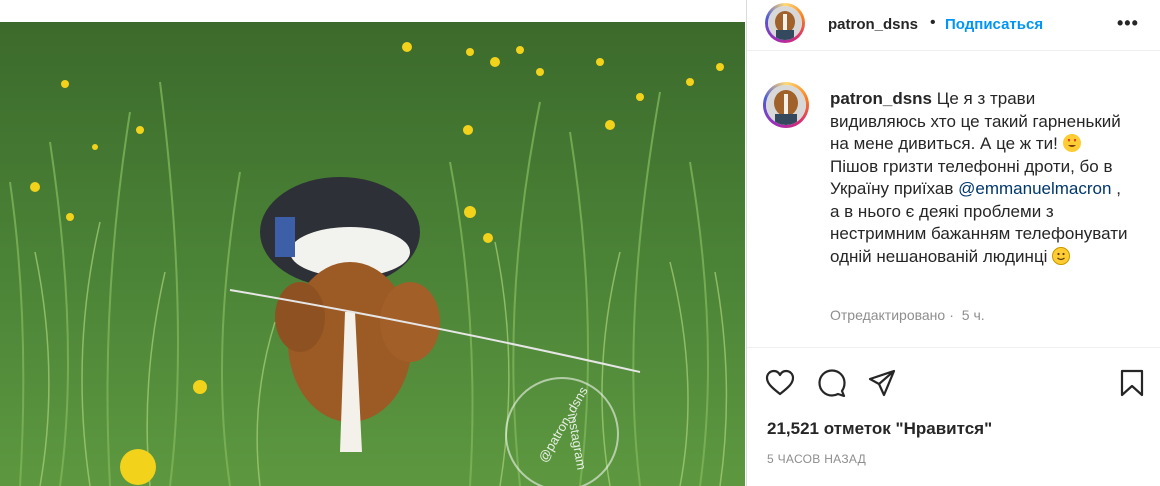  I want to click on paper-plane-icon, so click(882, 383).